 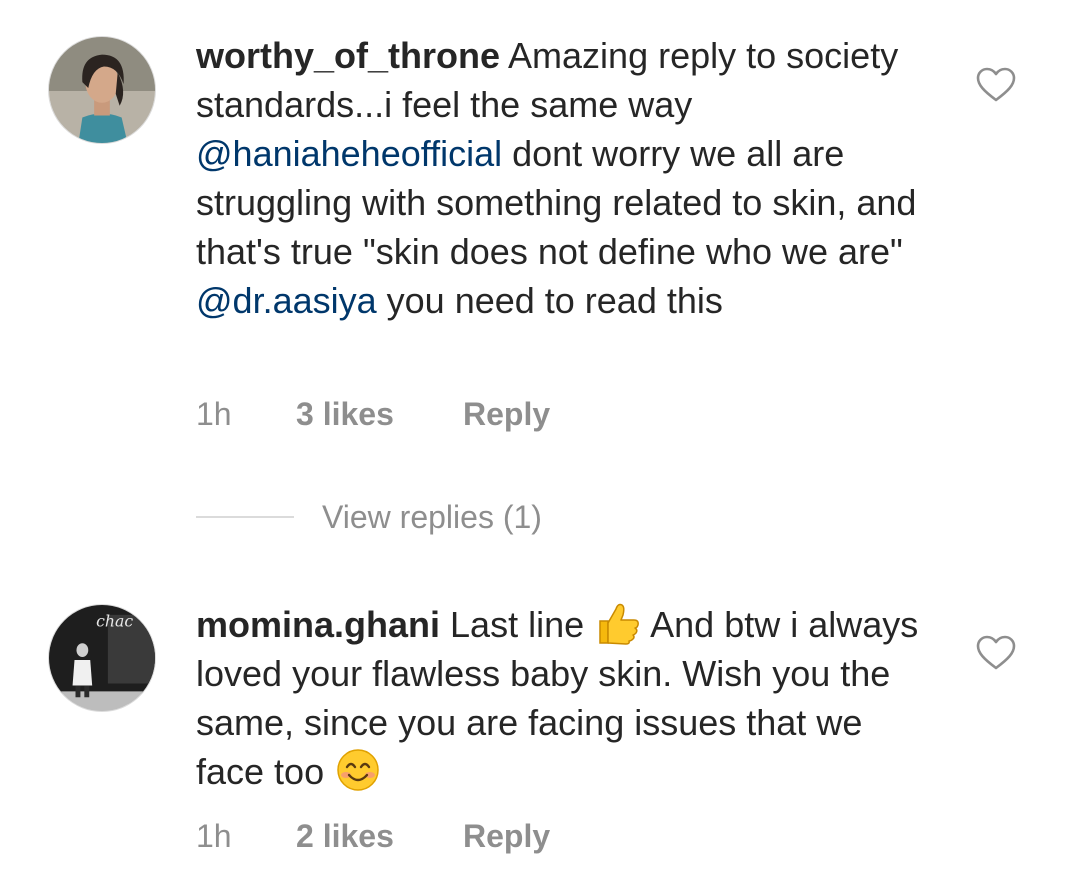 I want to click on user-avatar, so click(x=102, y=90).